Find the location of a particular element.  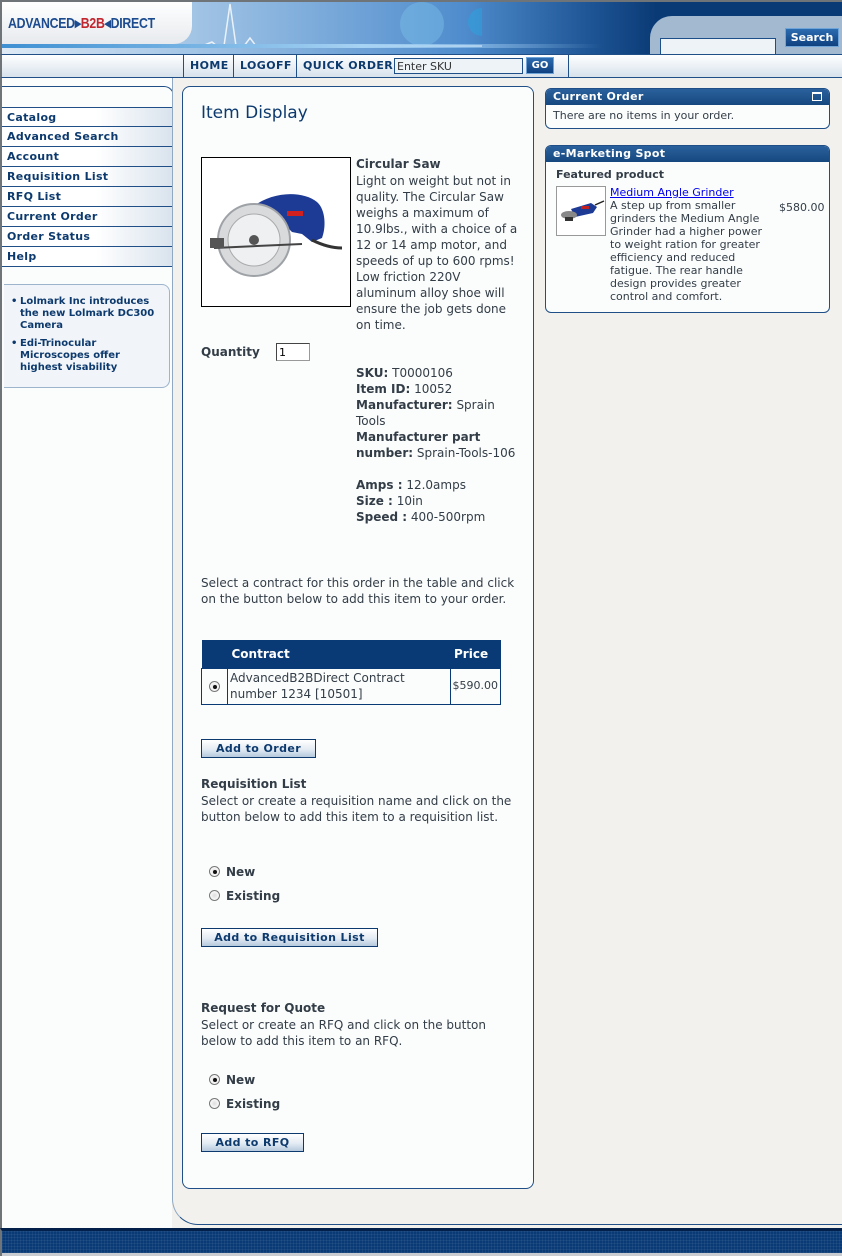

rfq-existing-option: Existing is located at coordinates (244, 1104).